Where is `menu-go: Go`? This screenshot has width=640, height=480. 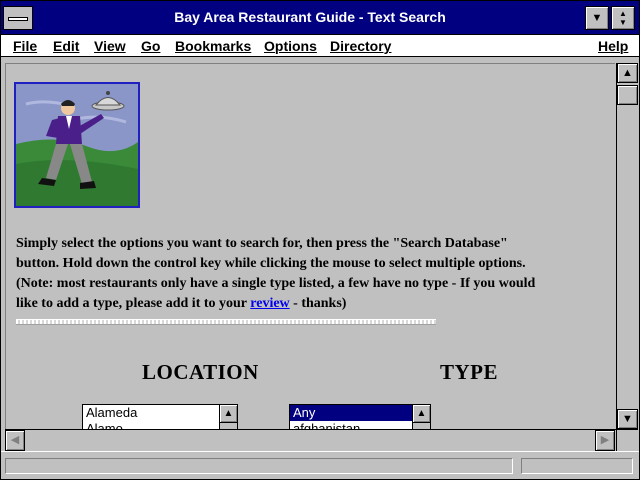 menu-go: Go is located at coordinates (150, 46).